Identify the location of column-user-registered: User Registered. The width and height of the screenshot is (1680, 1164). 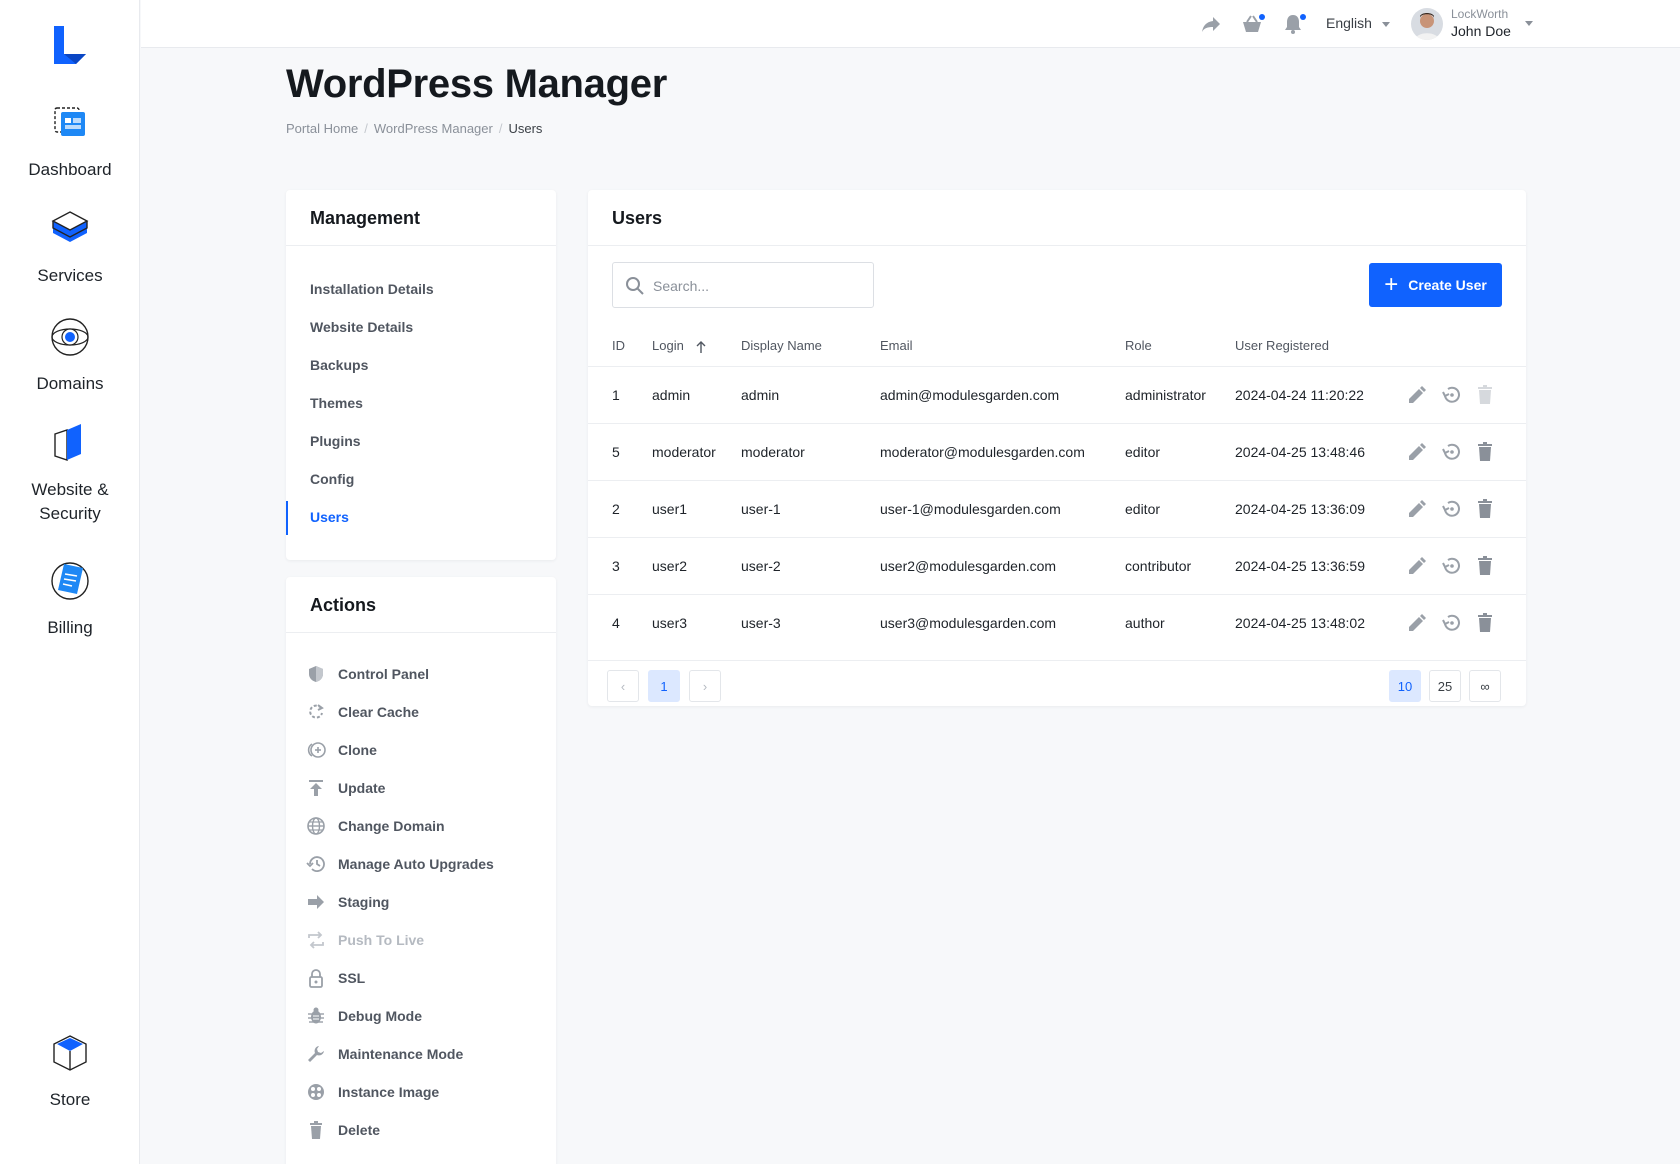
(1282, 345).